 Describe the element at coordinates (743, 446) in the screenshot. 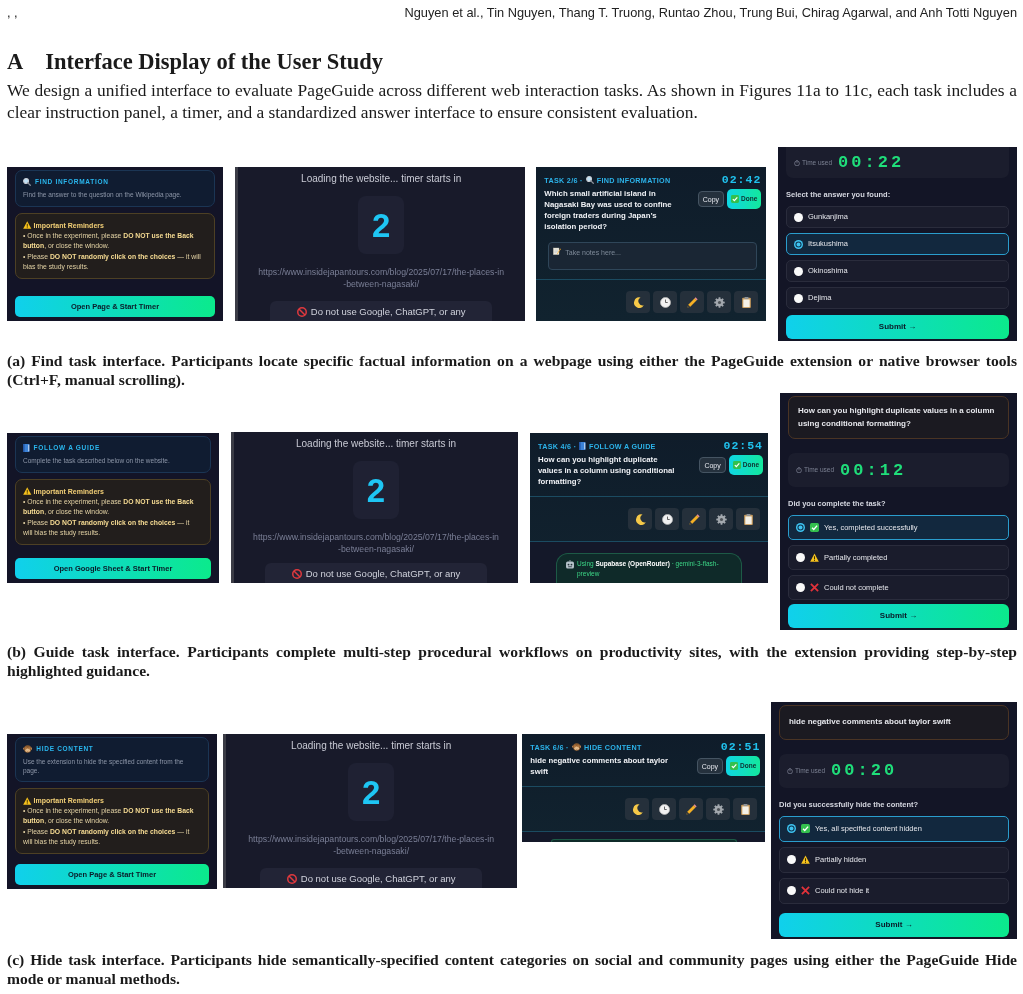

I see `countdown-timer: 02:54` at that location.